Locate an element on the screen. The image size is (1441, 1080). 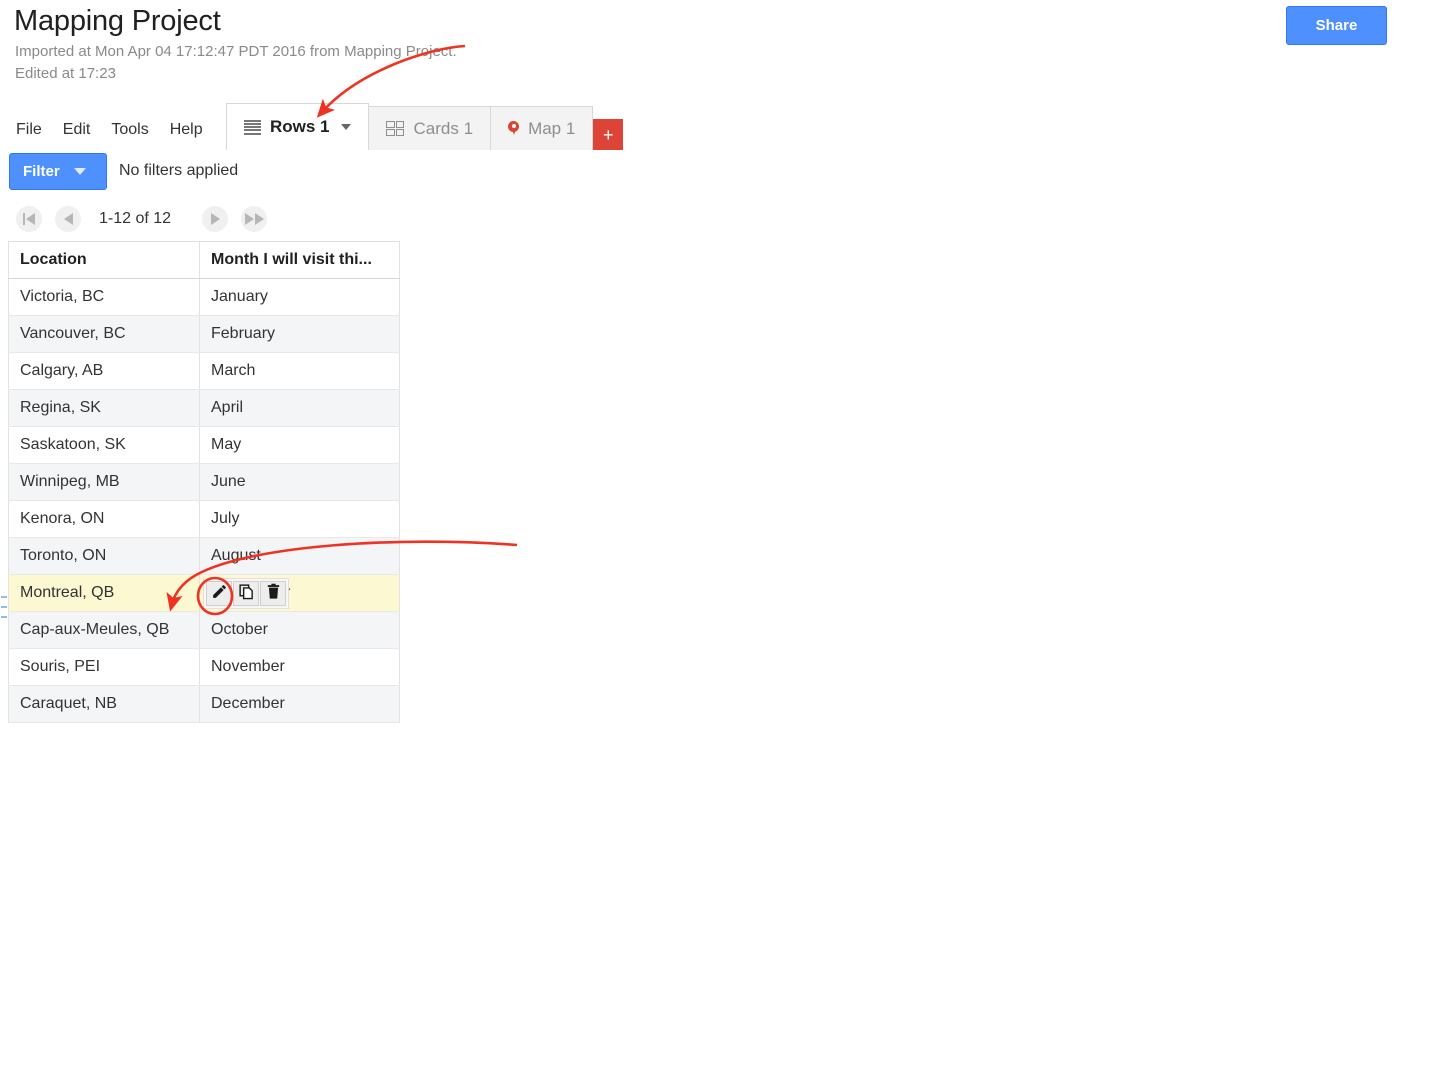
previous-page-button is located at coordinates (68, 219).